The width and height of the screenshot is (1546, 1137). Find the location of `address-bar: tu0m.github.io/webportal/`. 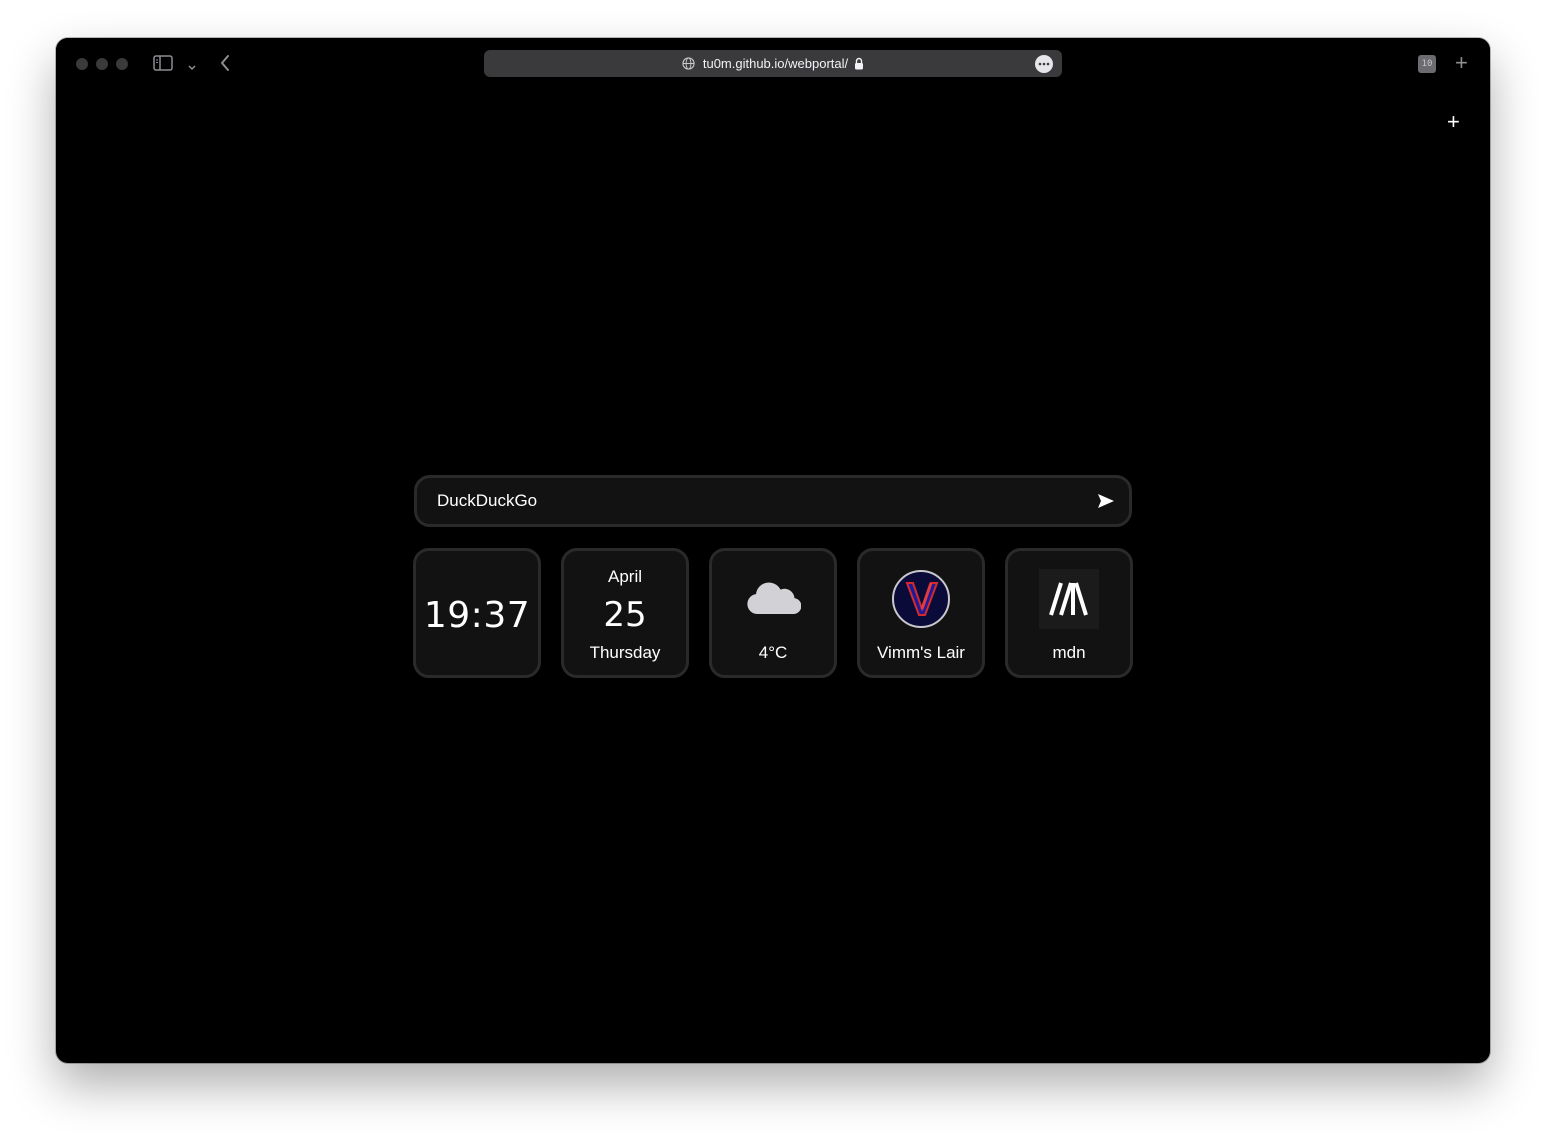

address-bar: tu0m.github.io/webportal/ is located at coordinates (773, 63).